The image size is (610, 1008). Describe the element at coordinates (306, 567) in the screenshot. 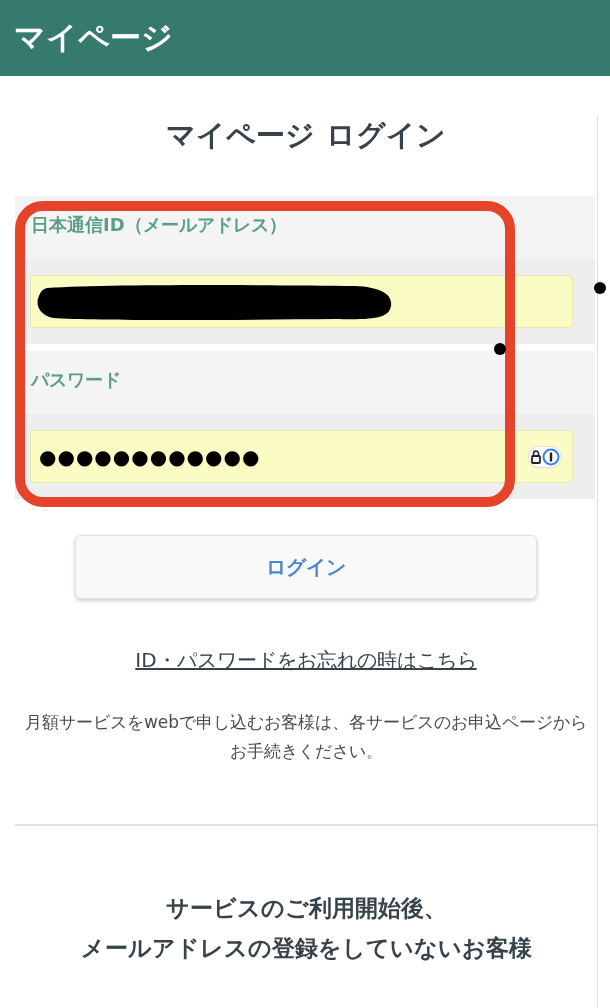

I see `login-button: ログイン` at that location.